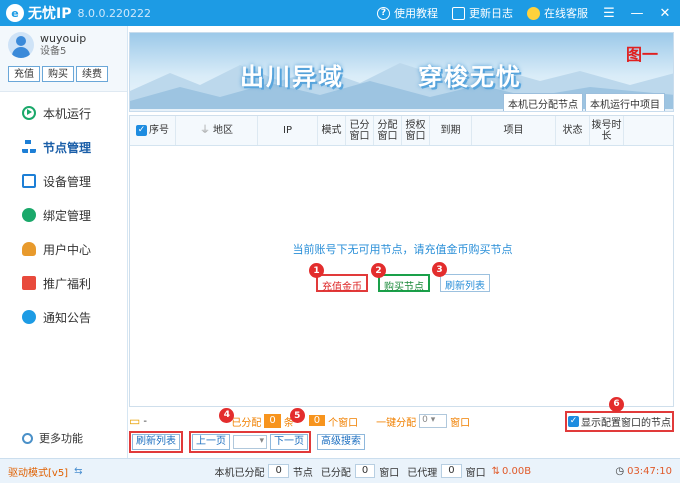  I want to click on sidebar-item-device-management: 设备管理, so click(63, 181).